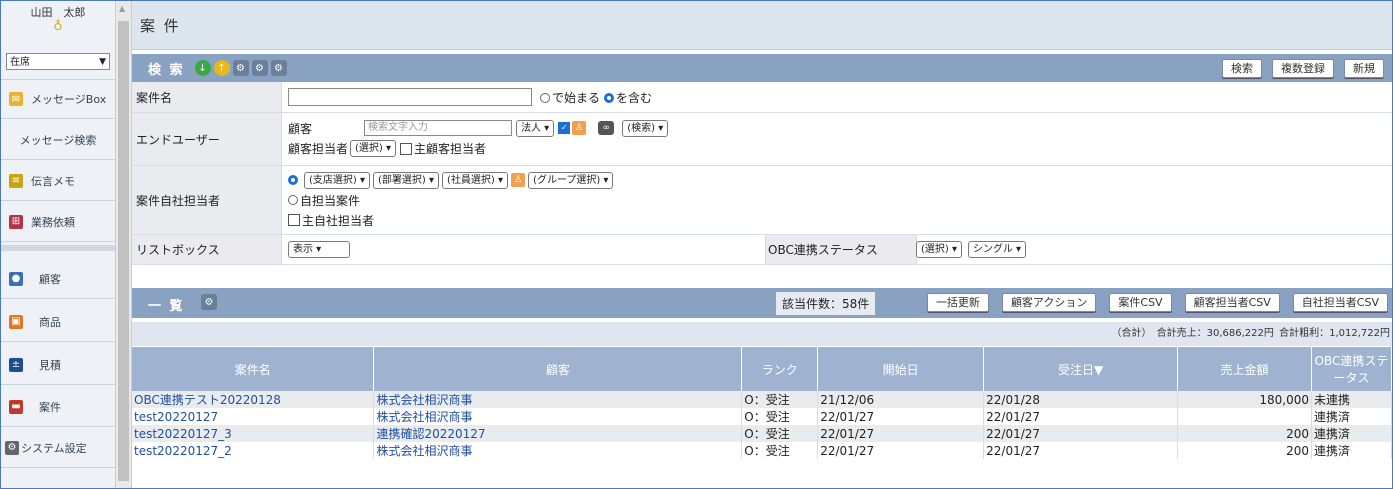 The height and width of the screenshot is (489, 1393). Describe the element at coordinates (1244, 433) in the screenshot. I see `amount-cell: 200` at that location.